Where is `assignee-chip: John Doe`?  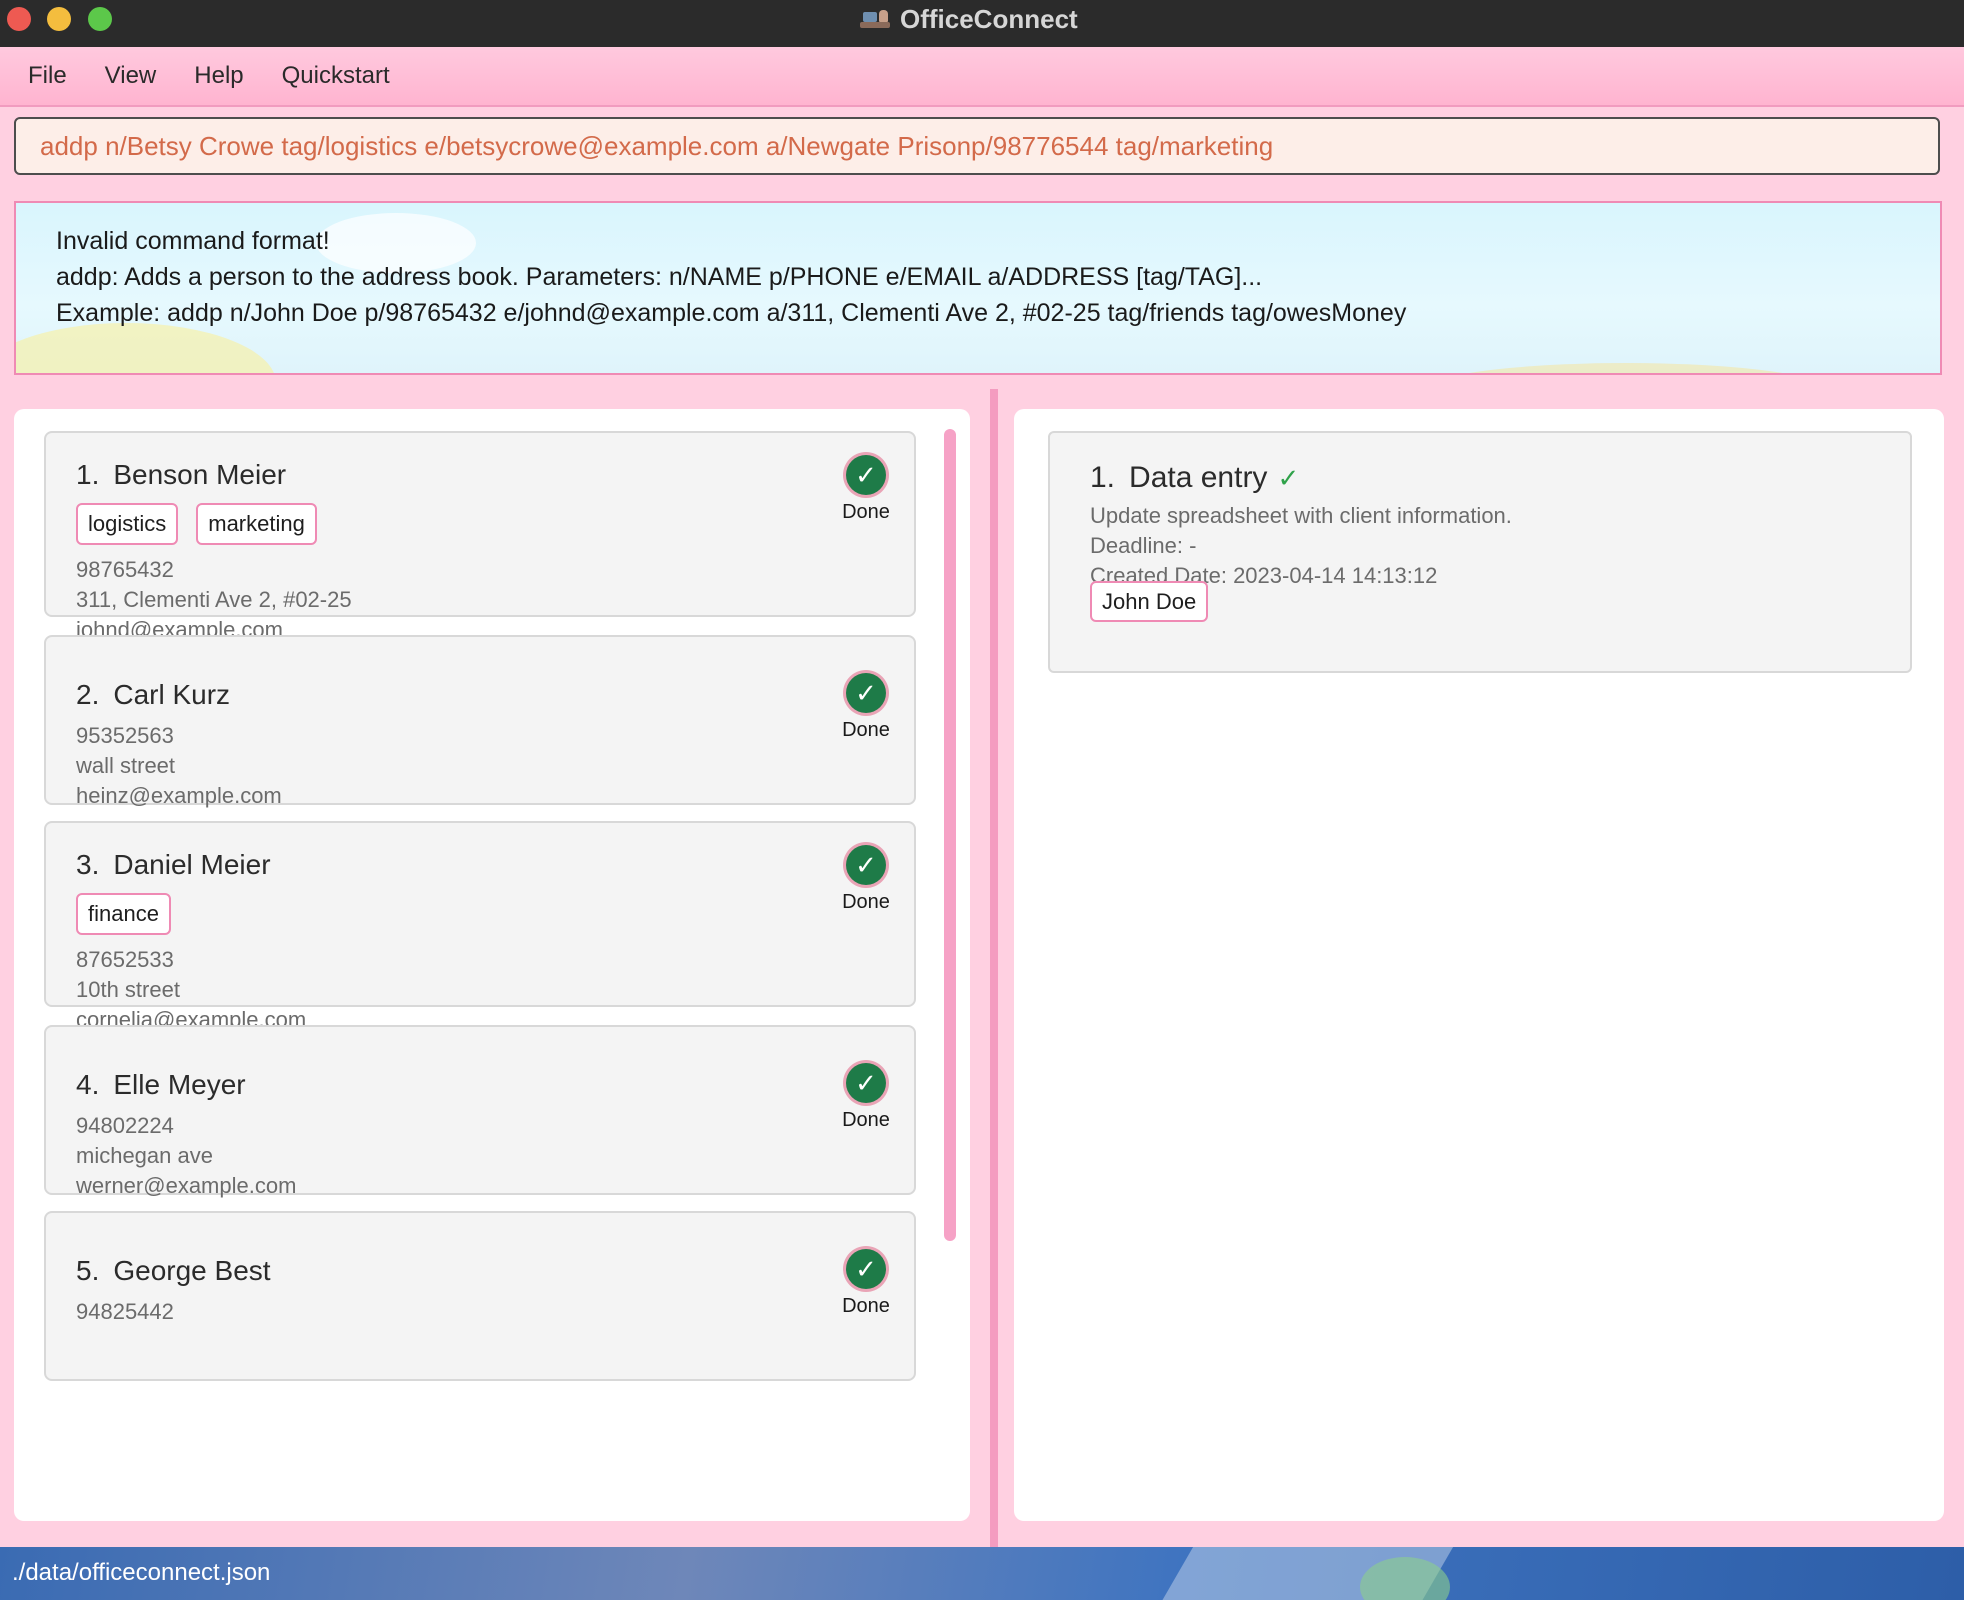
assignee-chip: John Doe is located at coordinates (1149, 601).